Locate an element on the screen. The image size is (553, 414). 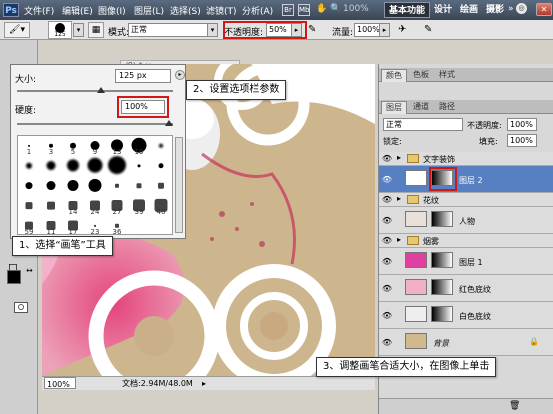
menu-image: 图像(I) is located at coordinates (112, 10).